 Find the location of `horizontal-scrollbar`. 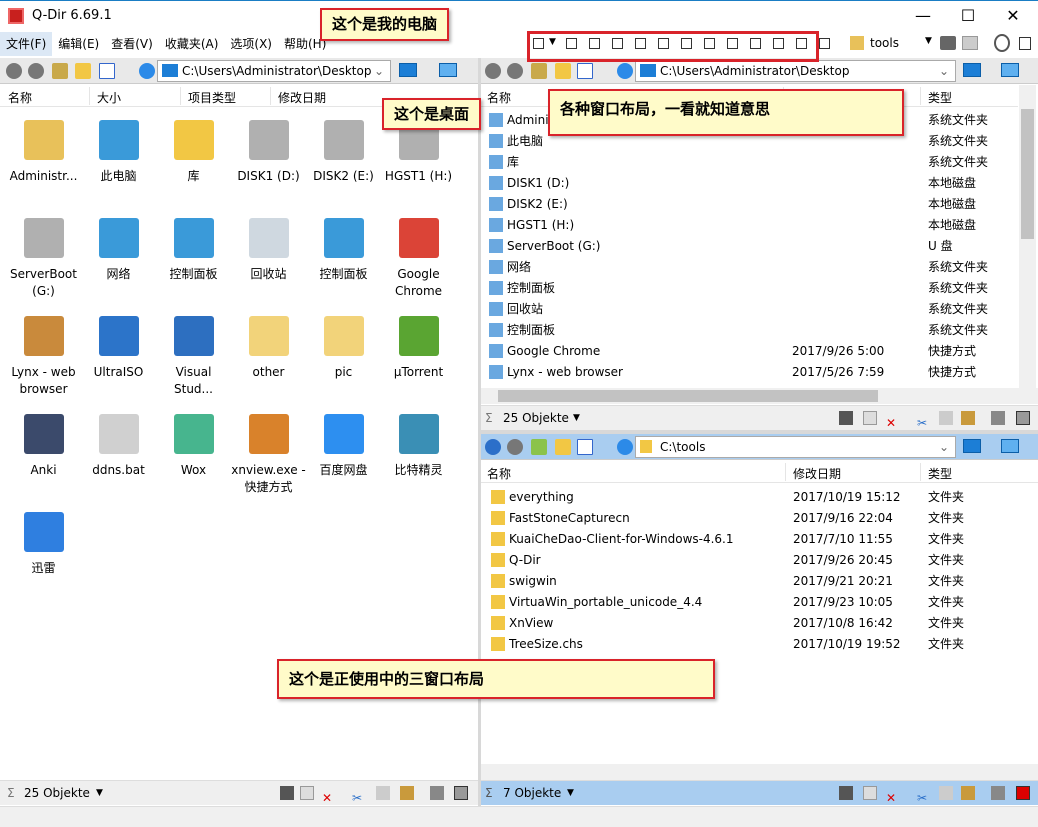

horizontal-scrollbar is located at coordinates (759, 396).